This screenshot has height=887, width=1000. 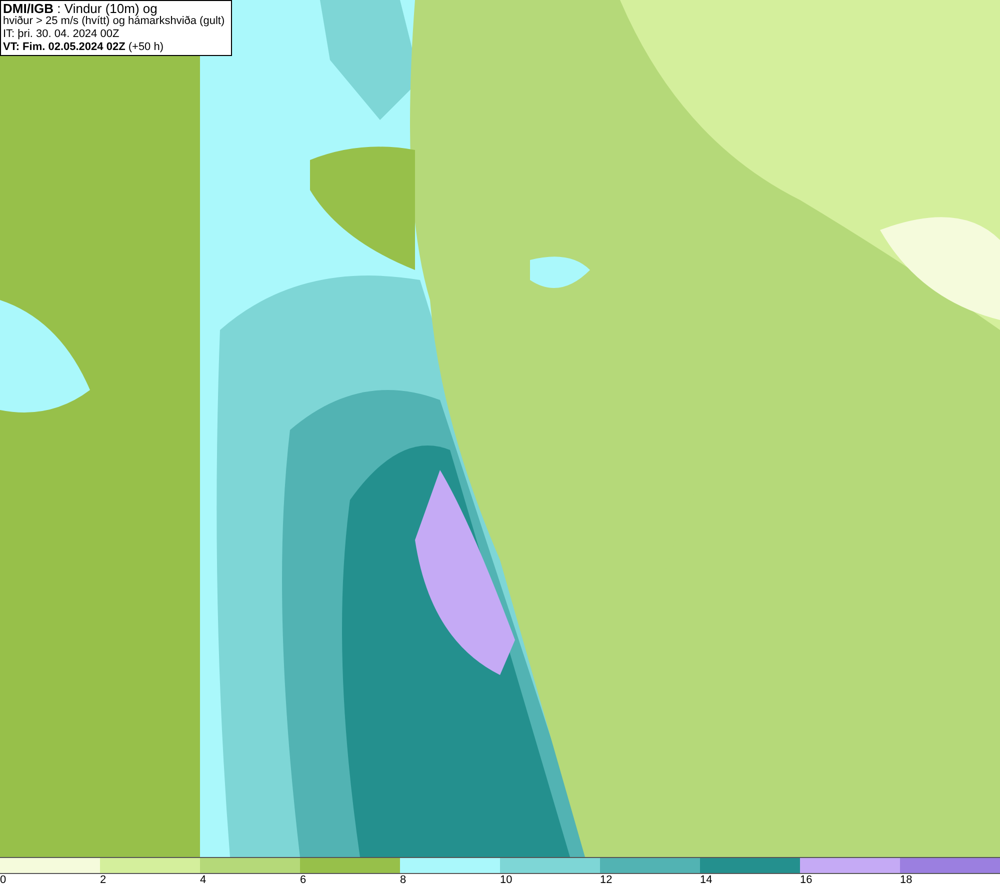 I want to click on legend-label: 14, so click(x=706, y=880).